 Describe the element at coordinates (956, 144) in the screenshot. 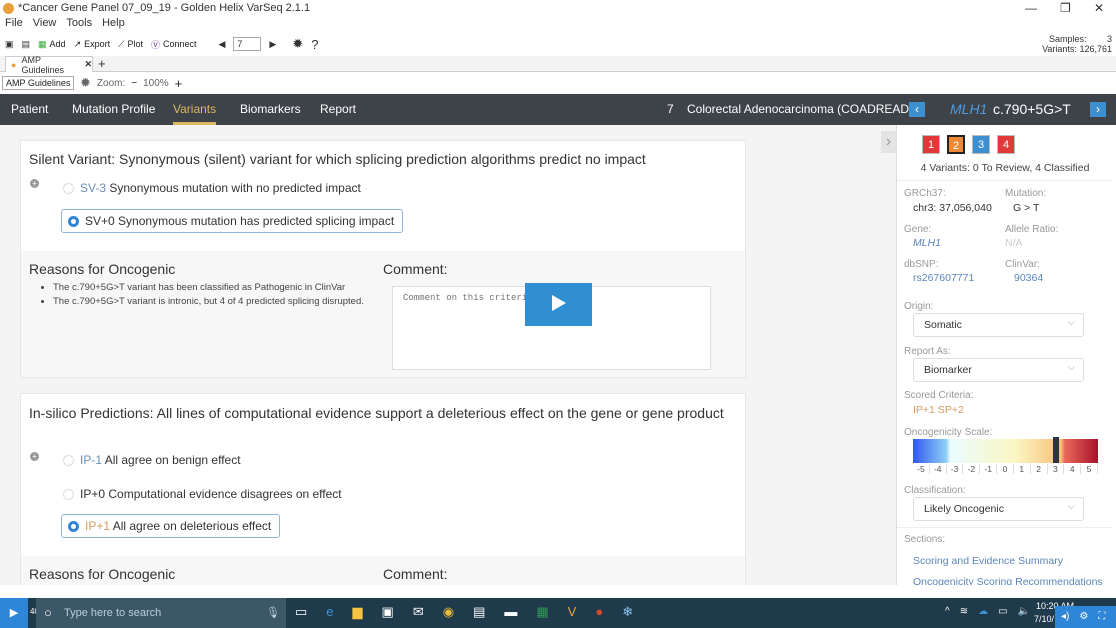

I see `variant-button-2: 2` at that location.